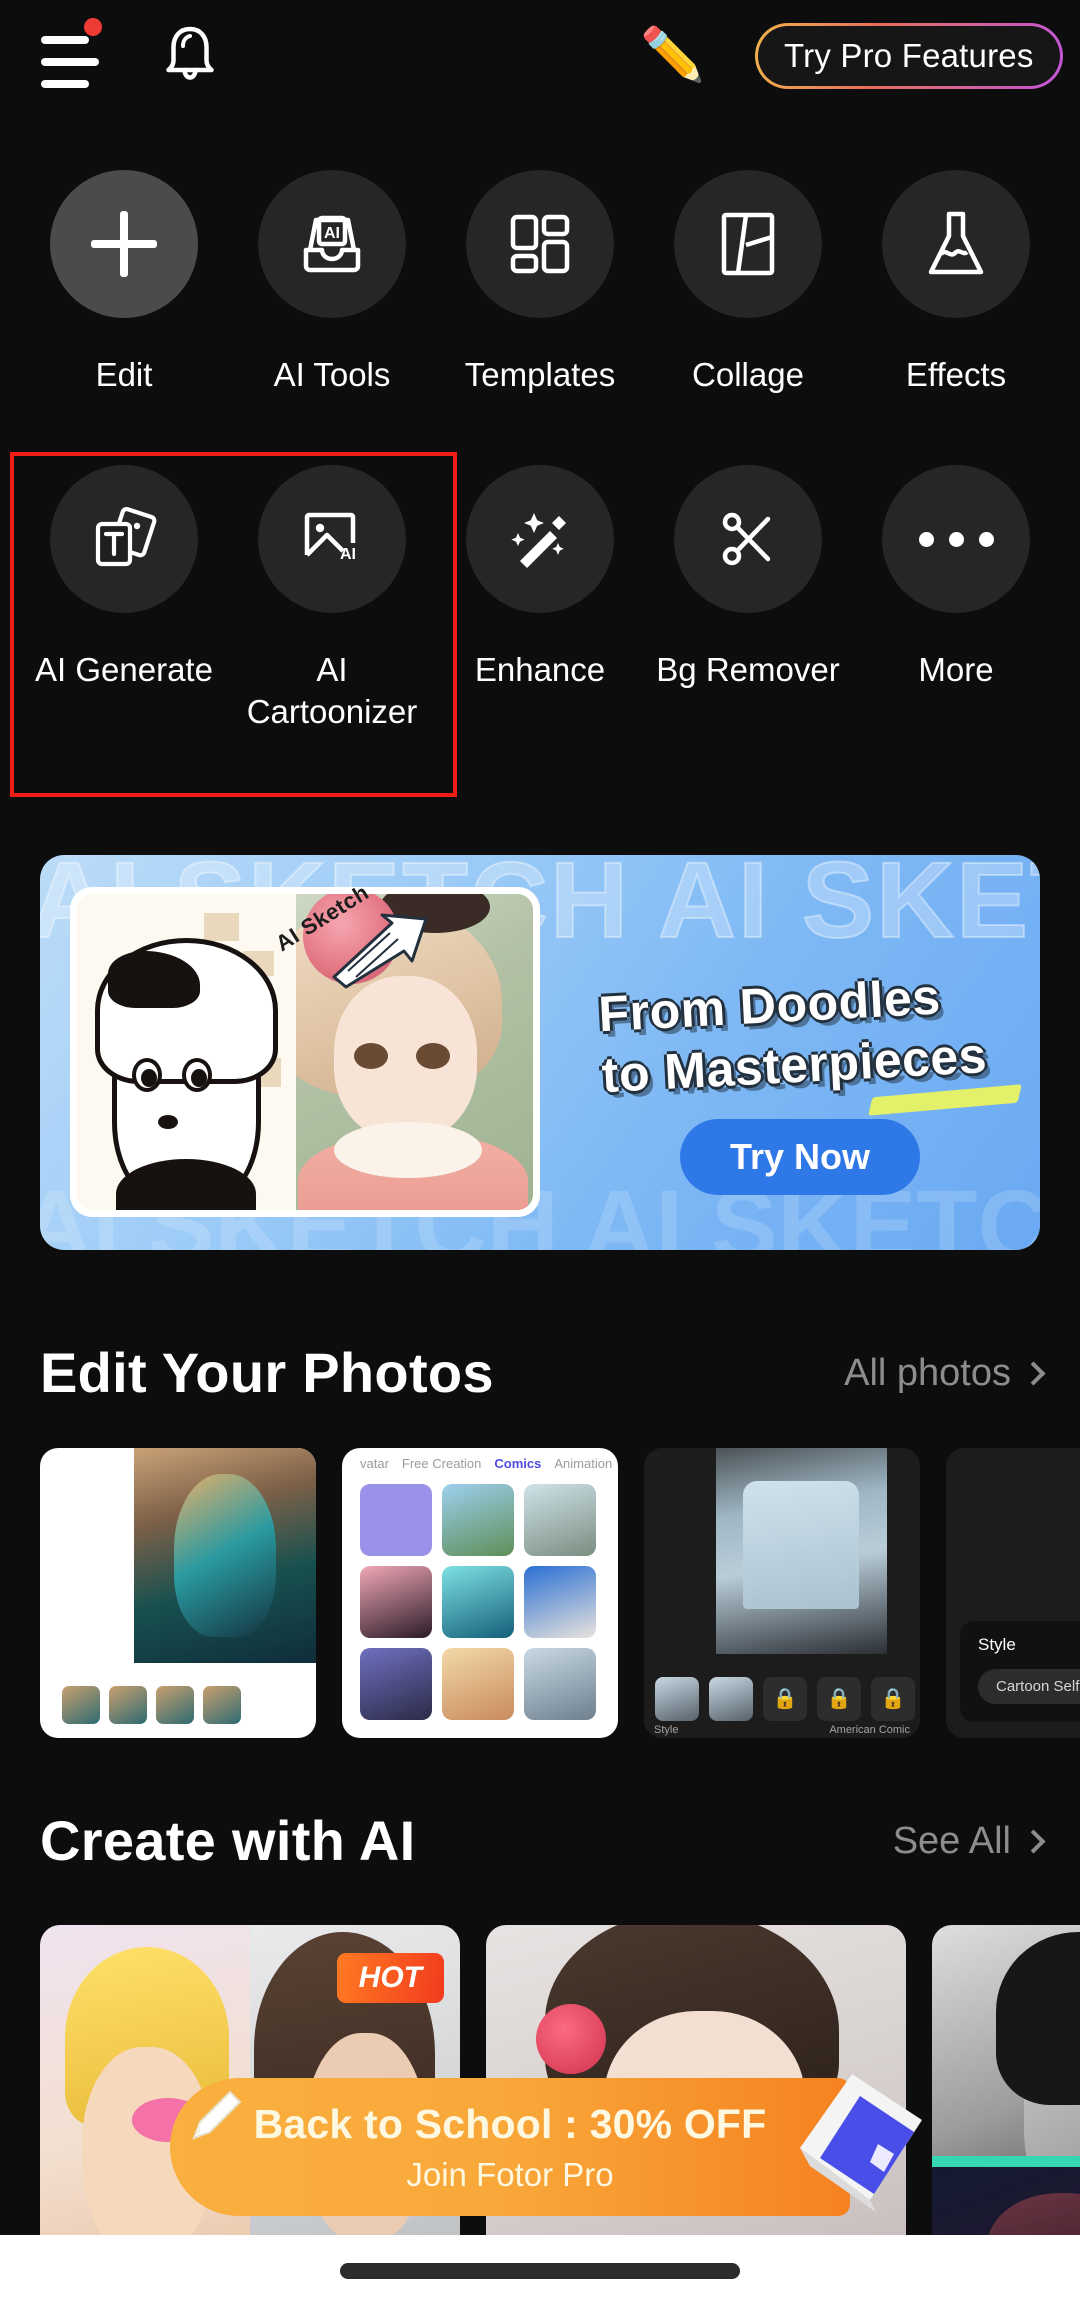  What do you see at coordinates (510, 2123) in the screenshot?
I see `promo-headline: Back to School : 30% OFF` at bounding box center [510, 2123].